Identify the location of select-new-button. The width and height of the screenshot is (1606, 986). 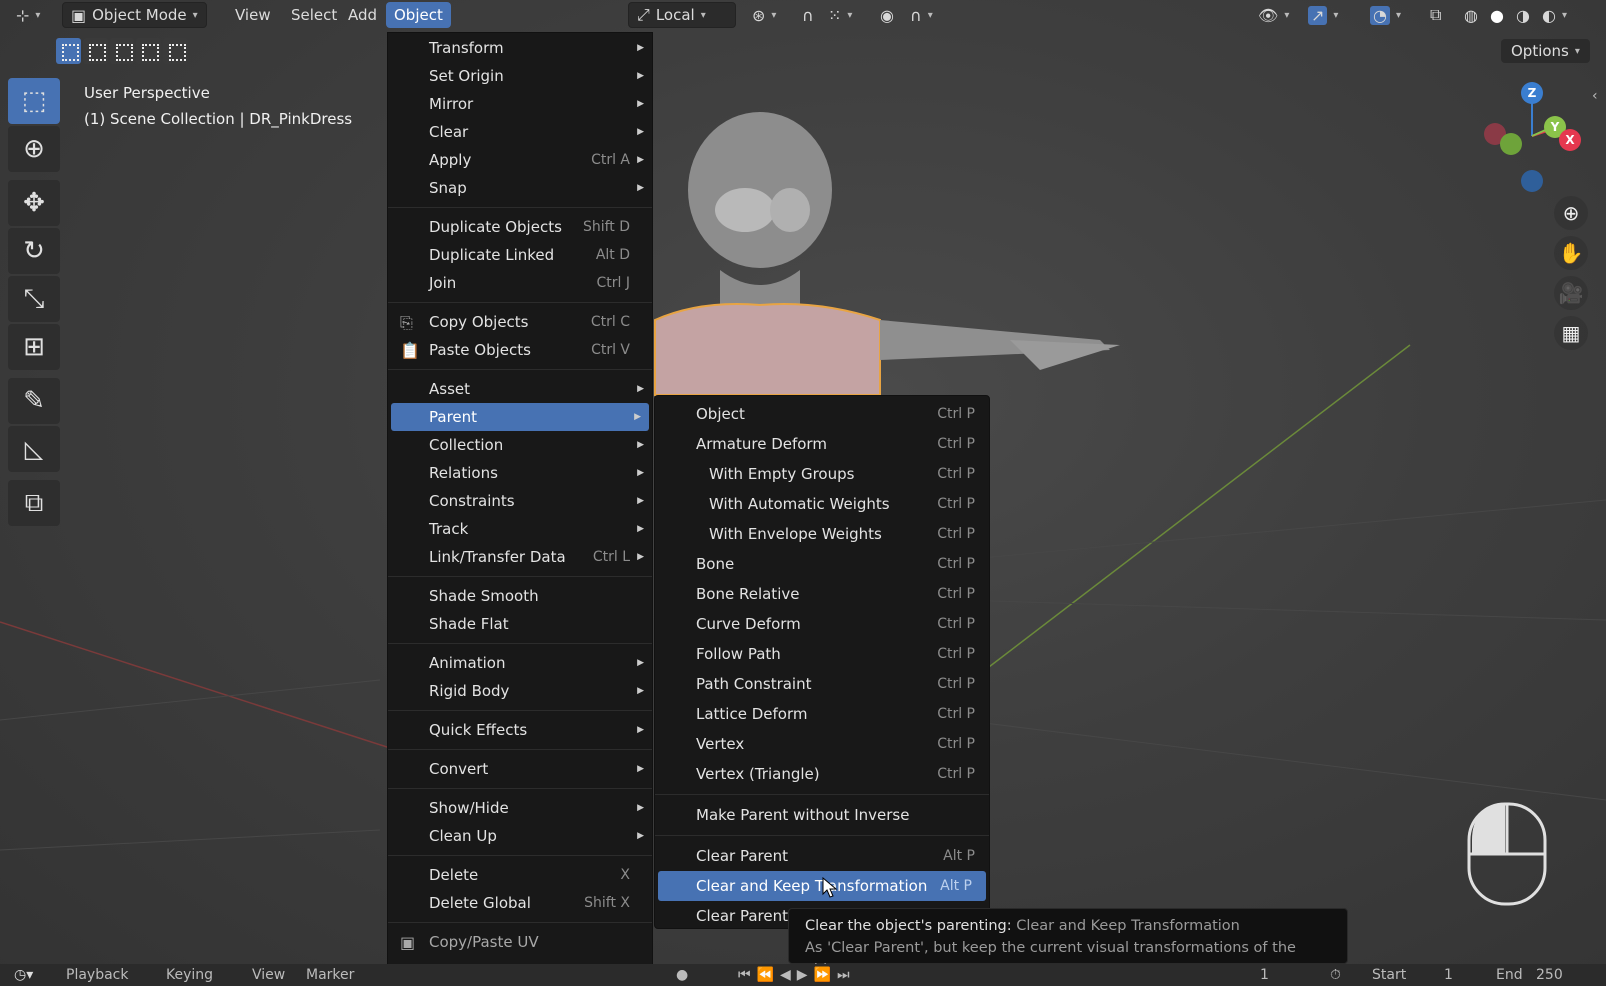
(68, 51).